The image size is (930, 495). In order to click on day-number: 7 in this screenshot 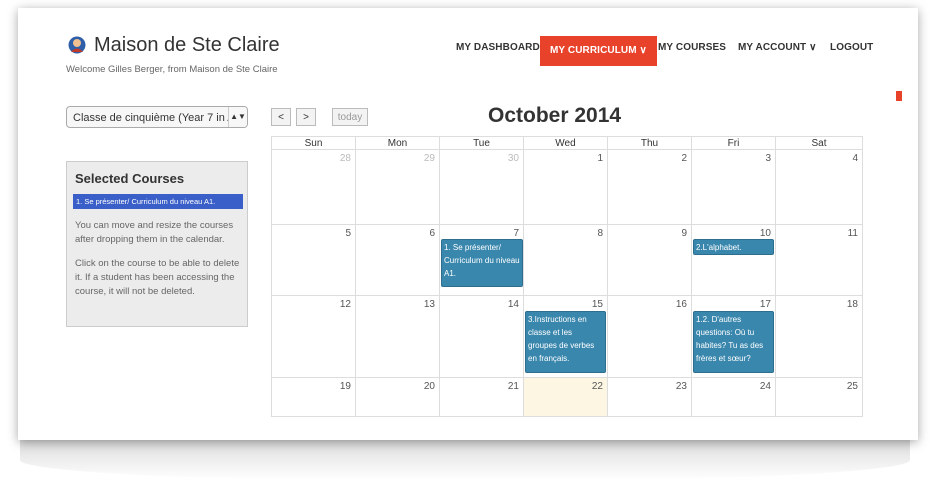, I will do `click(516, 233)`.